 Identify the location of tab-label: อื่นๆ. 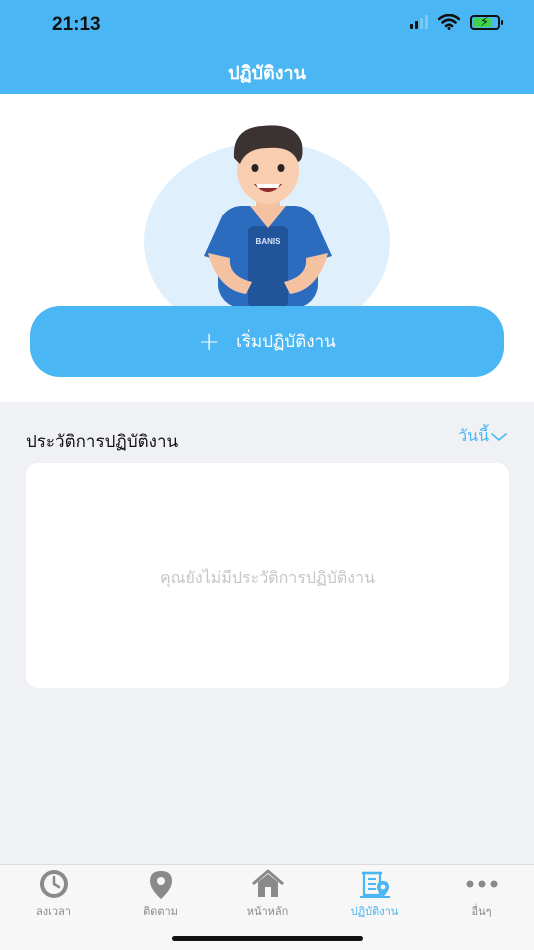
(481, 911).